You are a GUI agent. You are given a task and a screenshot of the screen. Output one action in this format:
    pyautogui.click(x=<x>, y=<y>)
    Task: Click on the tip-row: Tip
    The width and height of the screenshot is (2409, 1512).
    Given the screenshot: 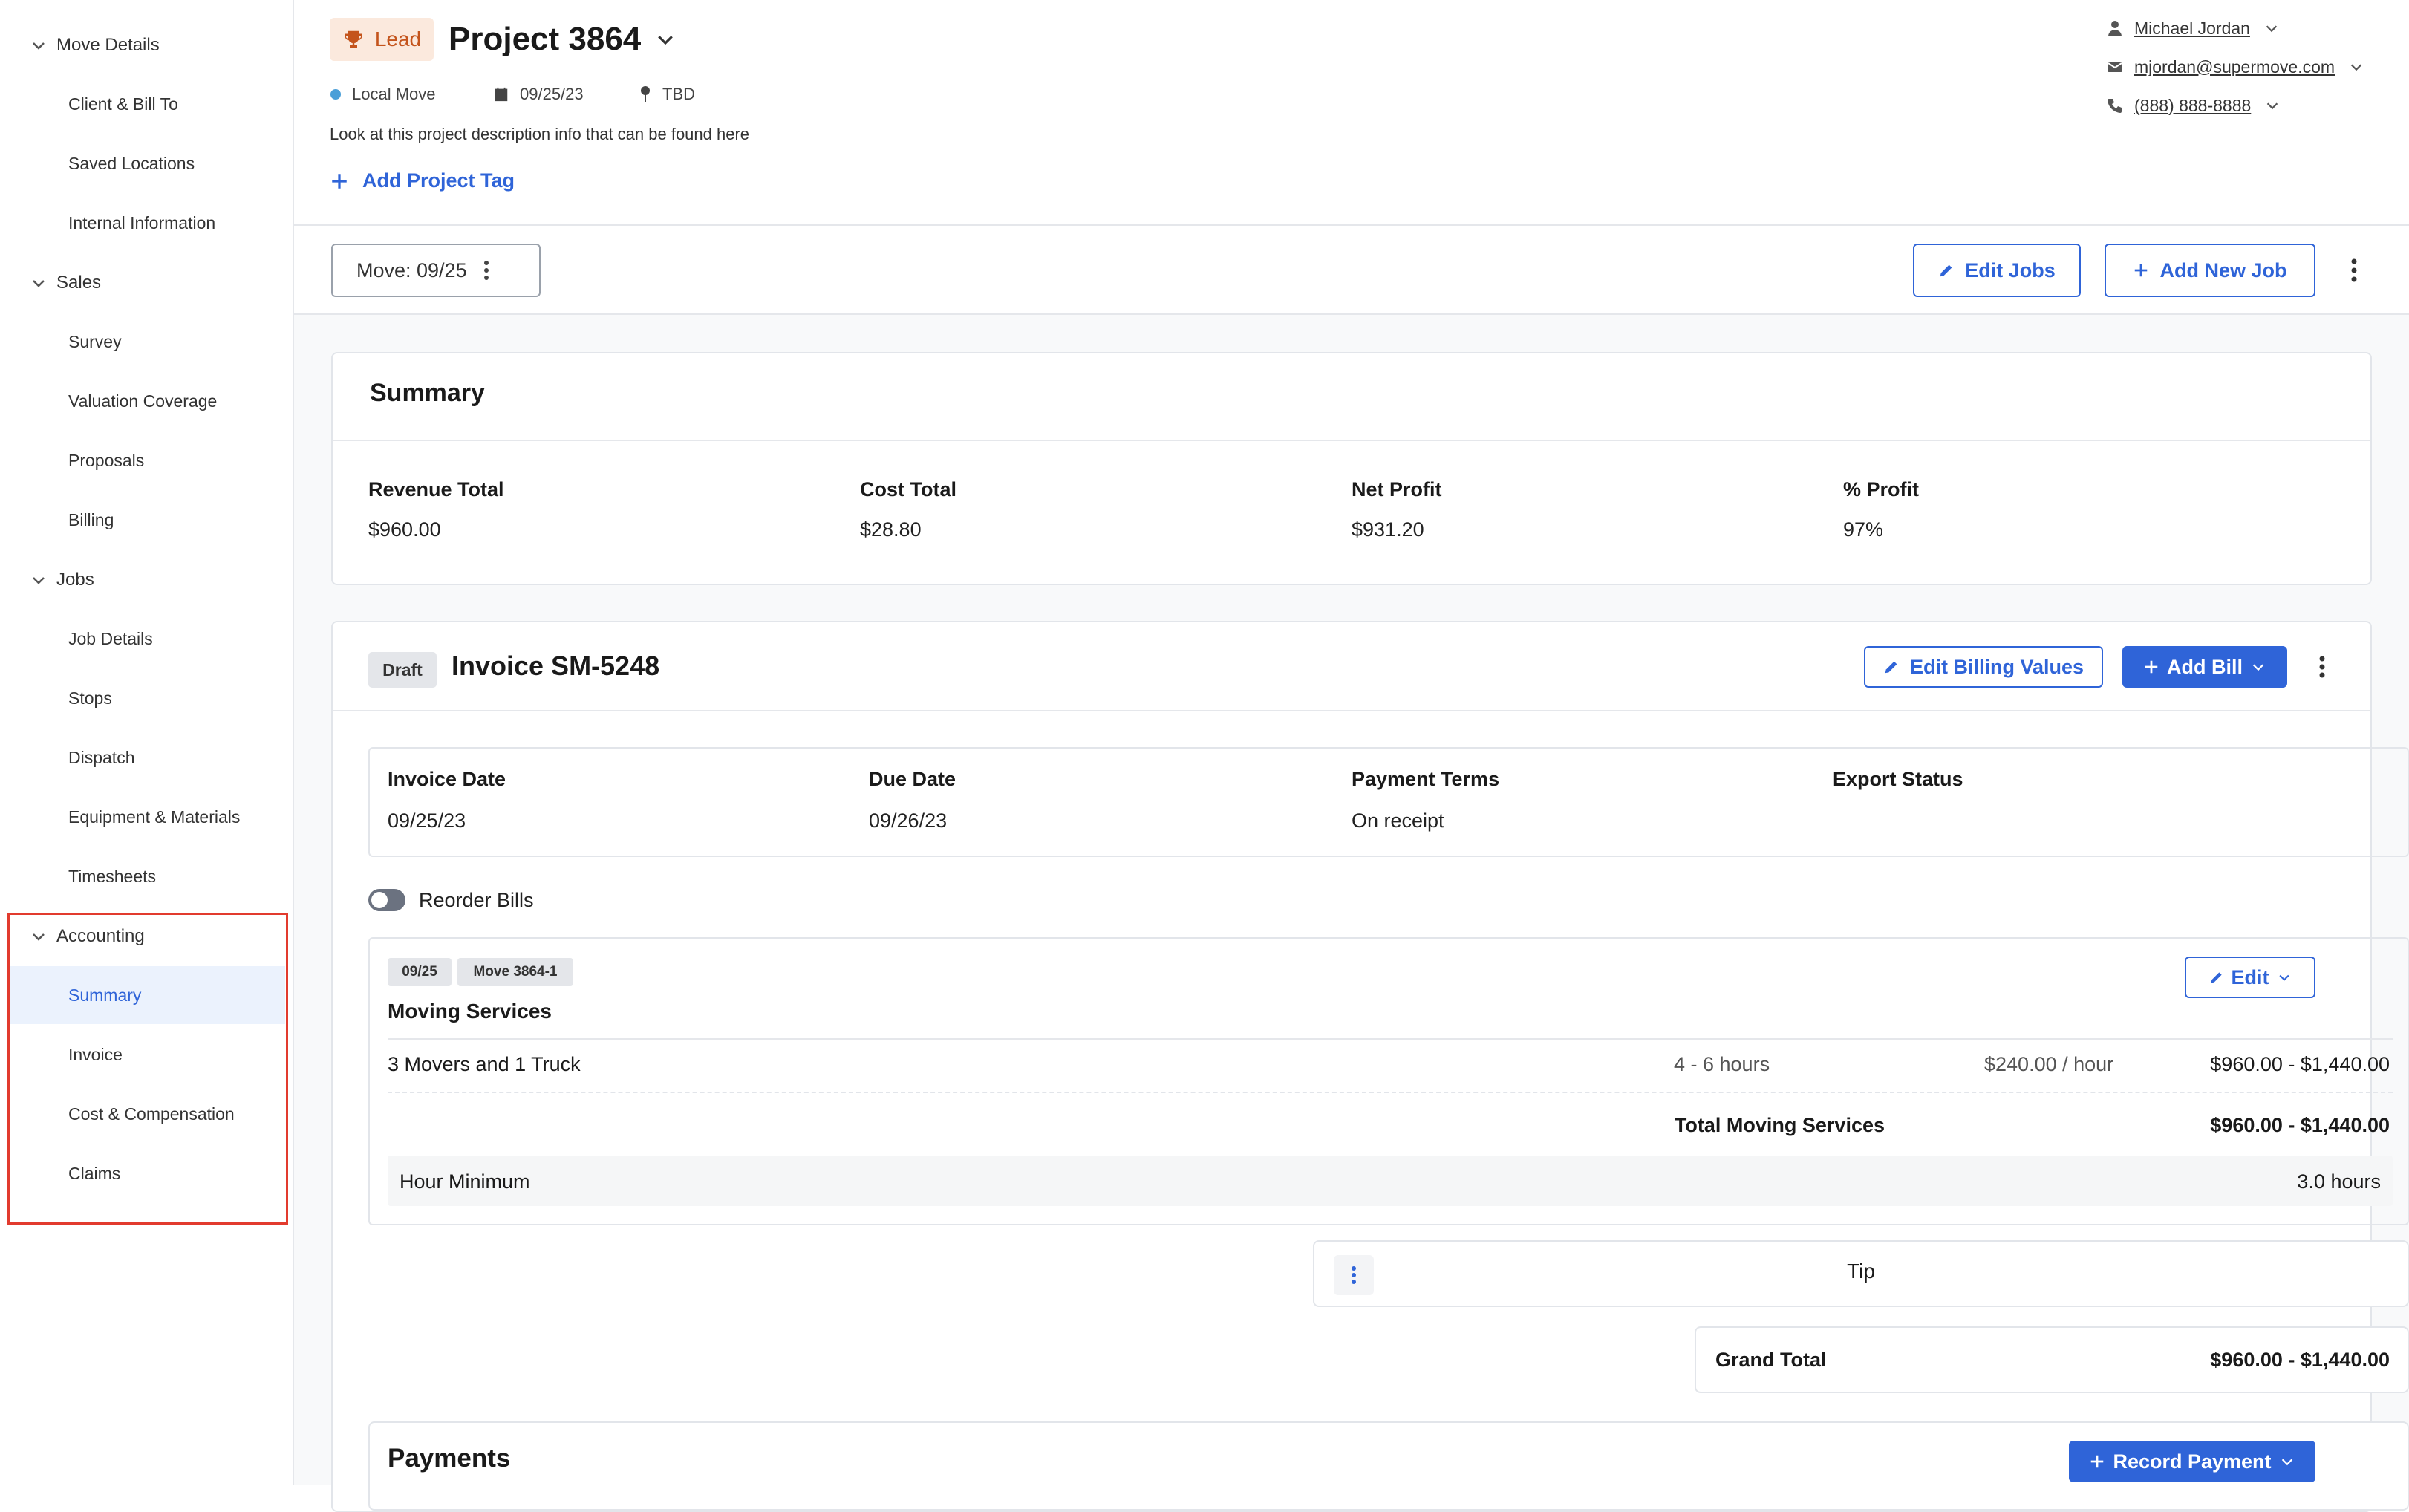 What is the action you would take?
    pyautogui.click(x=1861, y=1273)
    